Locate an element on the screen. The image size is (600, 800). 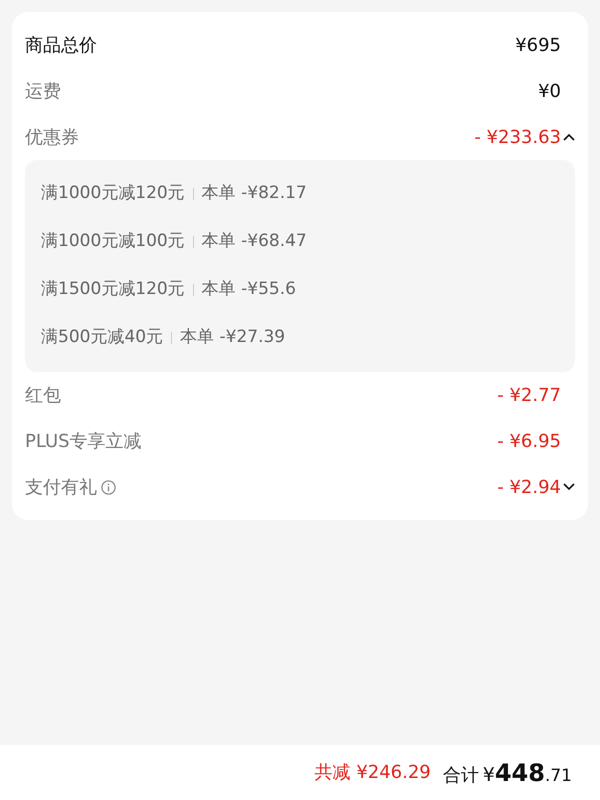
coupon-amount: 本单 -¥68.47 is located at coordinates (254, 242).